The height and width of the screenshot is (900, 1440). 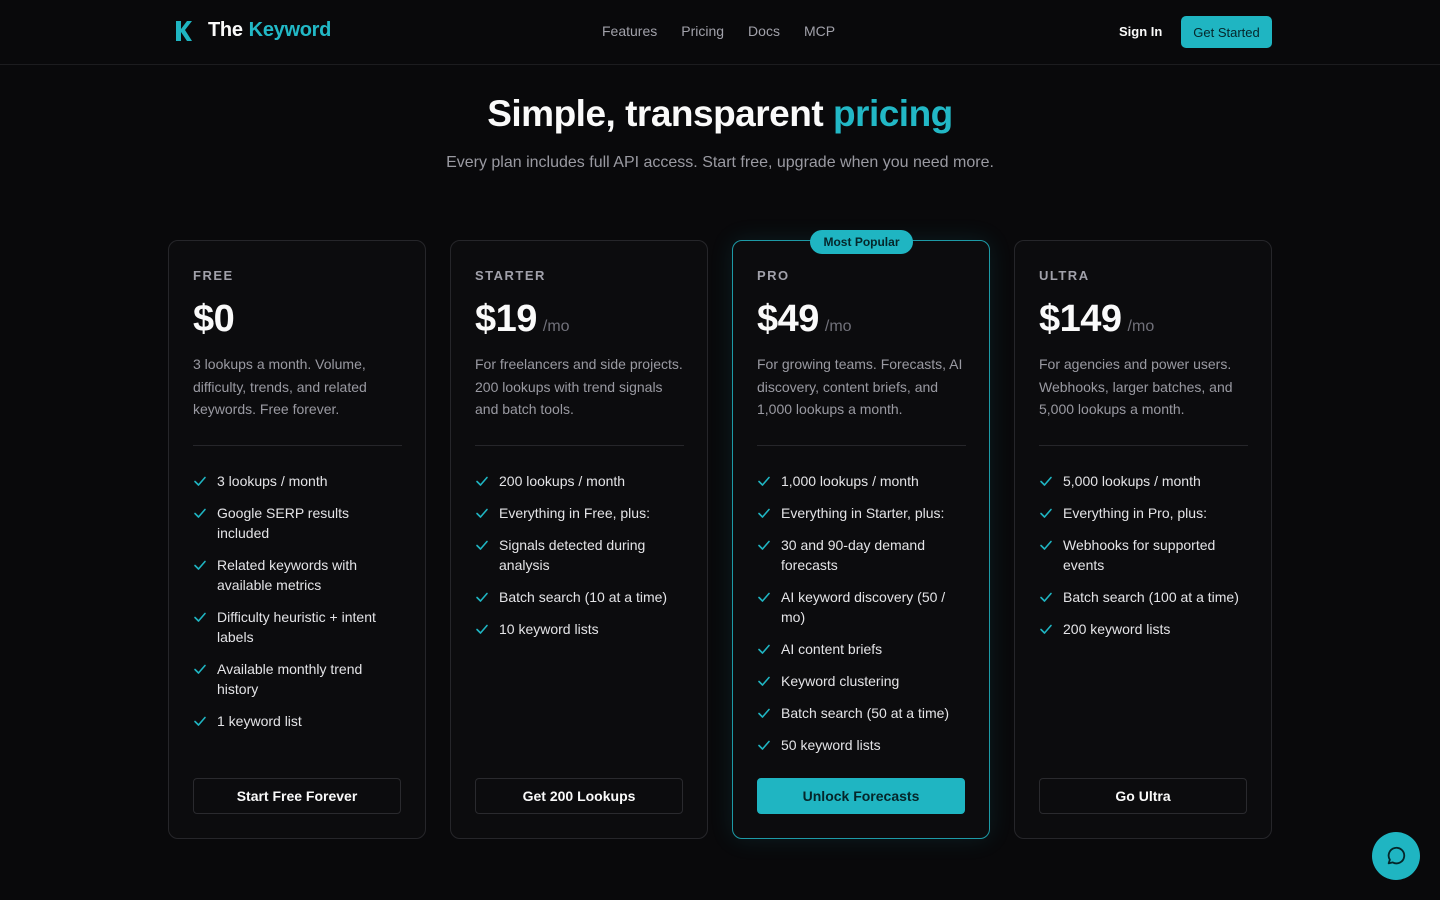 What do you see at coordinates (562, 481) in the screenshot?
I see `plan-feature-text: 200 lookups / month` at bounding box center [562, 481].